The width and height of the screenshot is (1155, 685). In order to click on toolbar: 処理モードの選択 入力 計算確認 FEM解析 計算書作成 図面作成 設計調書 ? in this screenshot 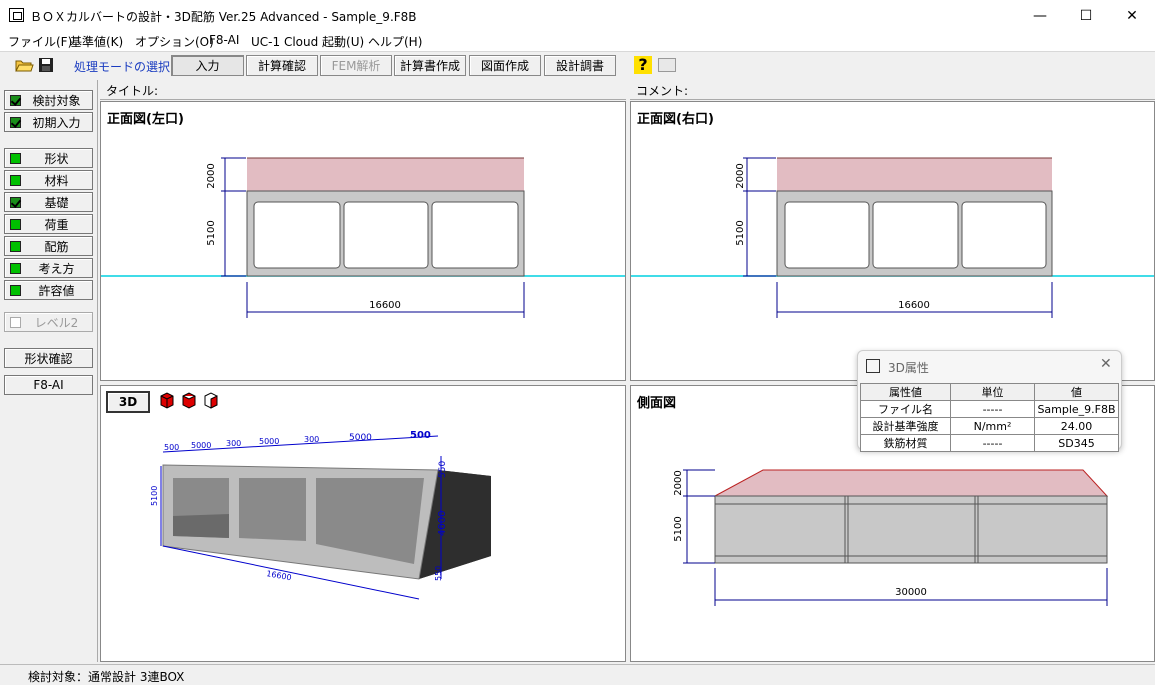, I will do `click(577, 64)`.